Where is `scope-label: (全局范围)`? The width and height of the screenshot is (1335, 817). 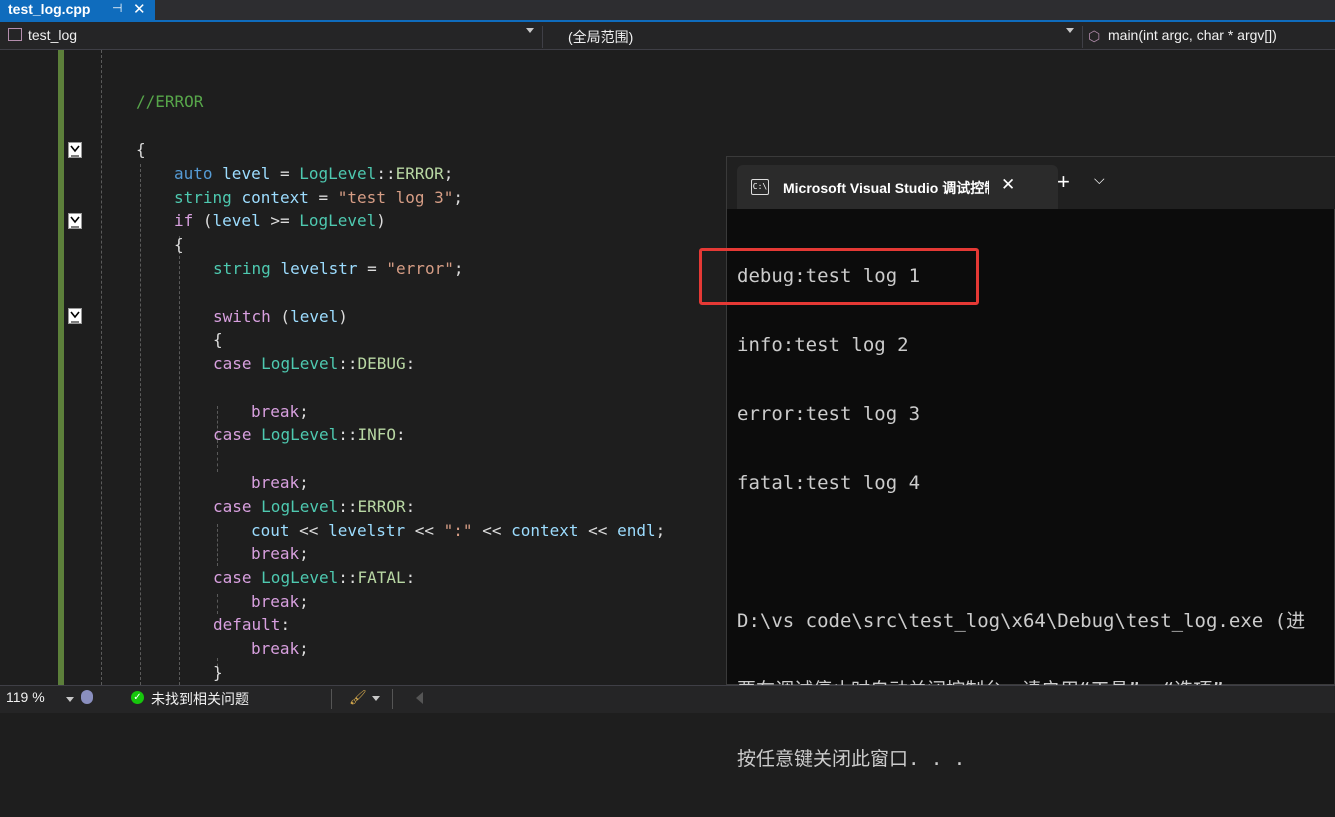
scope-label: (全局范围) is located at coordinates (601, 37).